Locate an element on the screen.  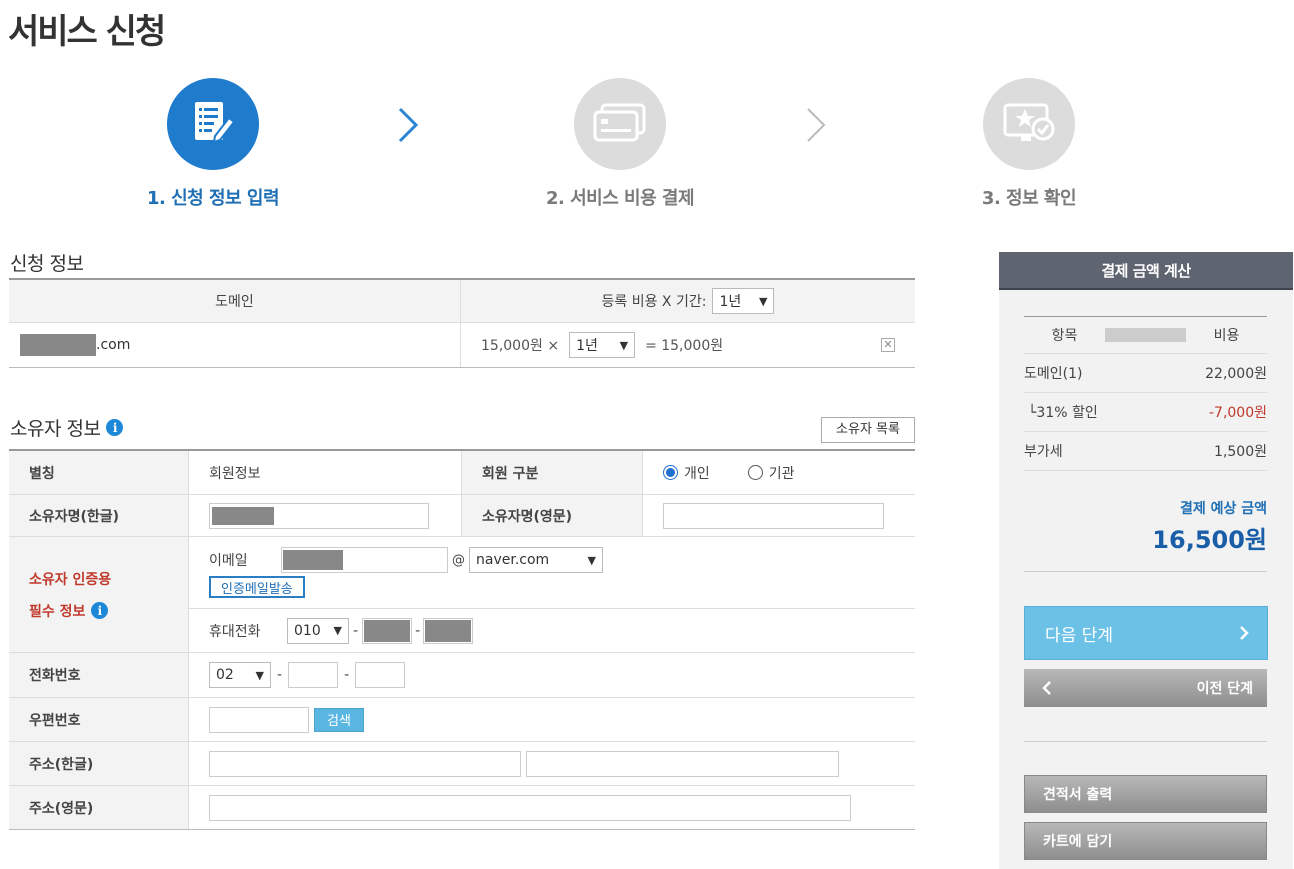
phone-label: 전화번호 is located at coordinates (99, 675).